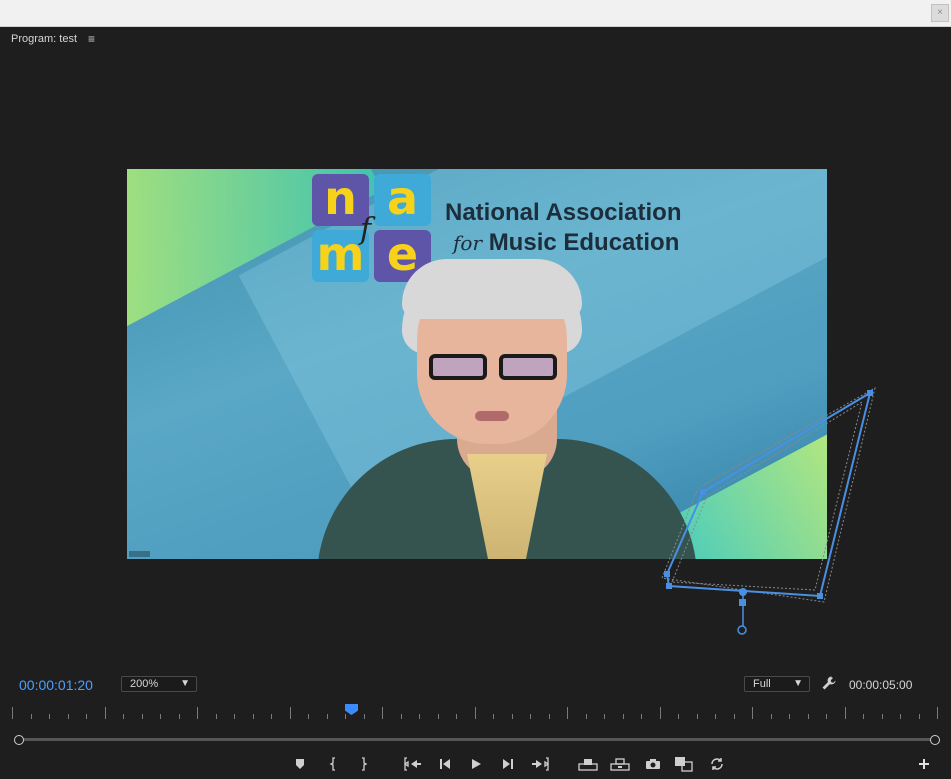  I want to click on zoom-scroll-handle-right, so click(935, 740).